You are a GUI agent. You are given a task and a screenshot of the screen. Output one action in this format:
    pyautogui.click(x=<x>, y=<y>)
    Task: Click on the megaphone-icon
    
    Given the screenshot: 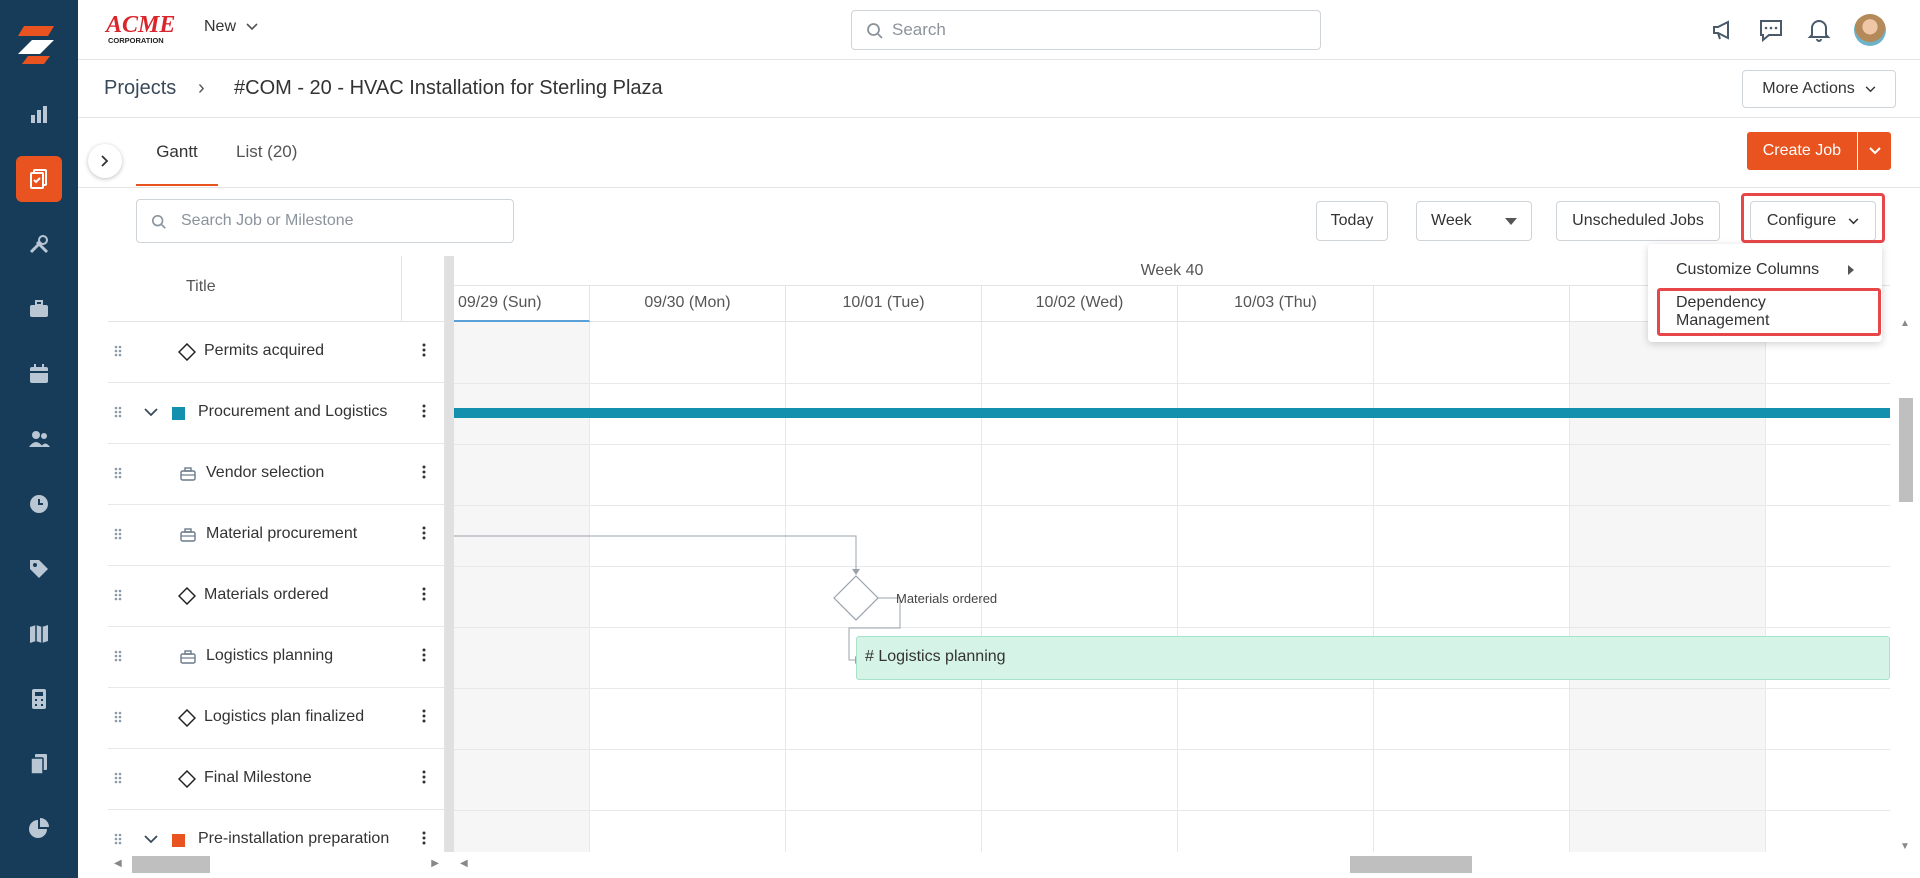 What is the action you would take?
    pyautogui.click(x=1723, y=30)
    